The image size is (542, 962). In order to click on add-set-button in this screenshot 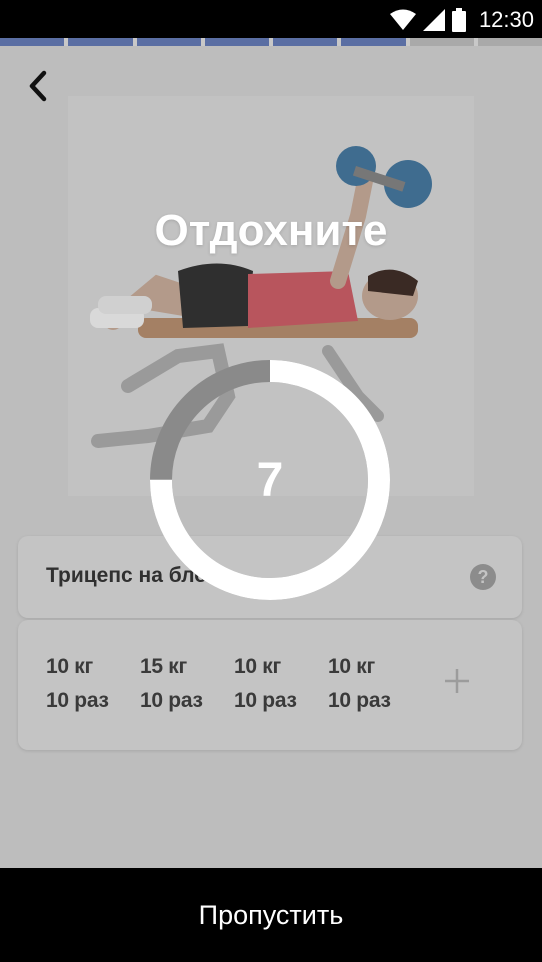, I will do `click(457, 681)`.